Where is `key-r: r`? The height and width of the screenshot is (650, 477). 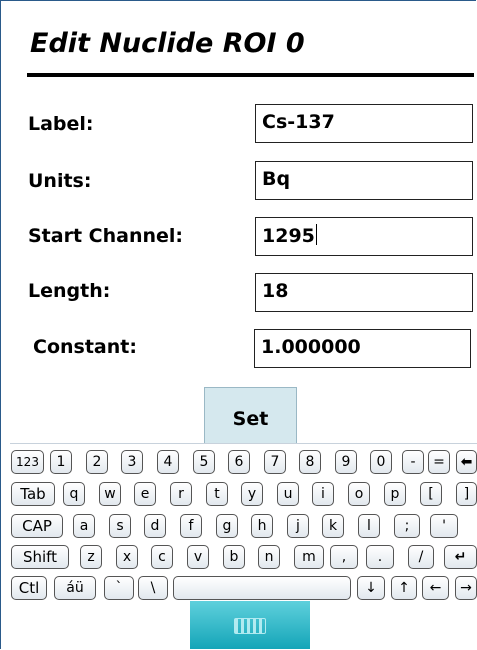
key-r: r is located at coordinates (181, 494).